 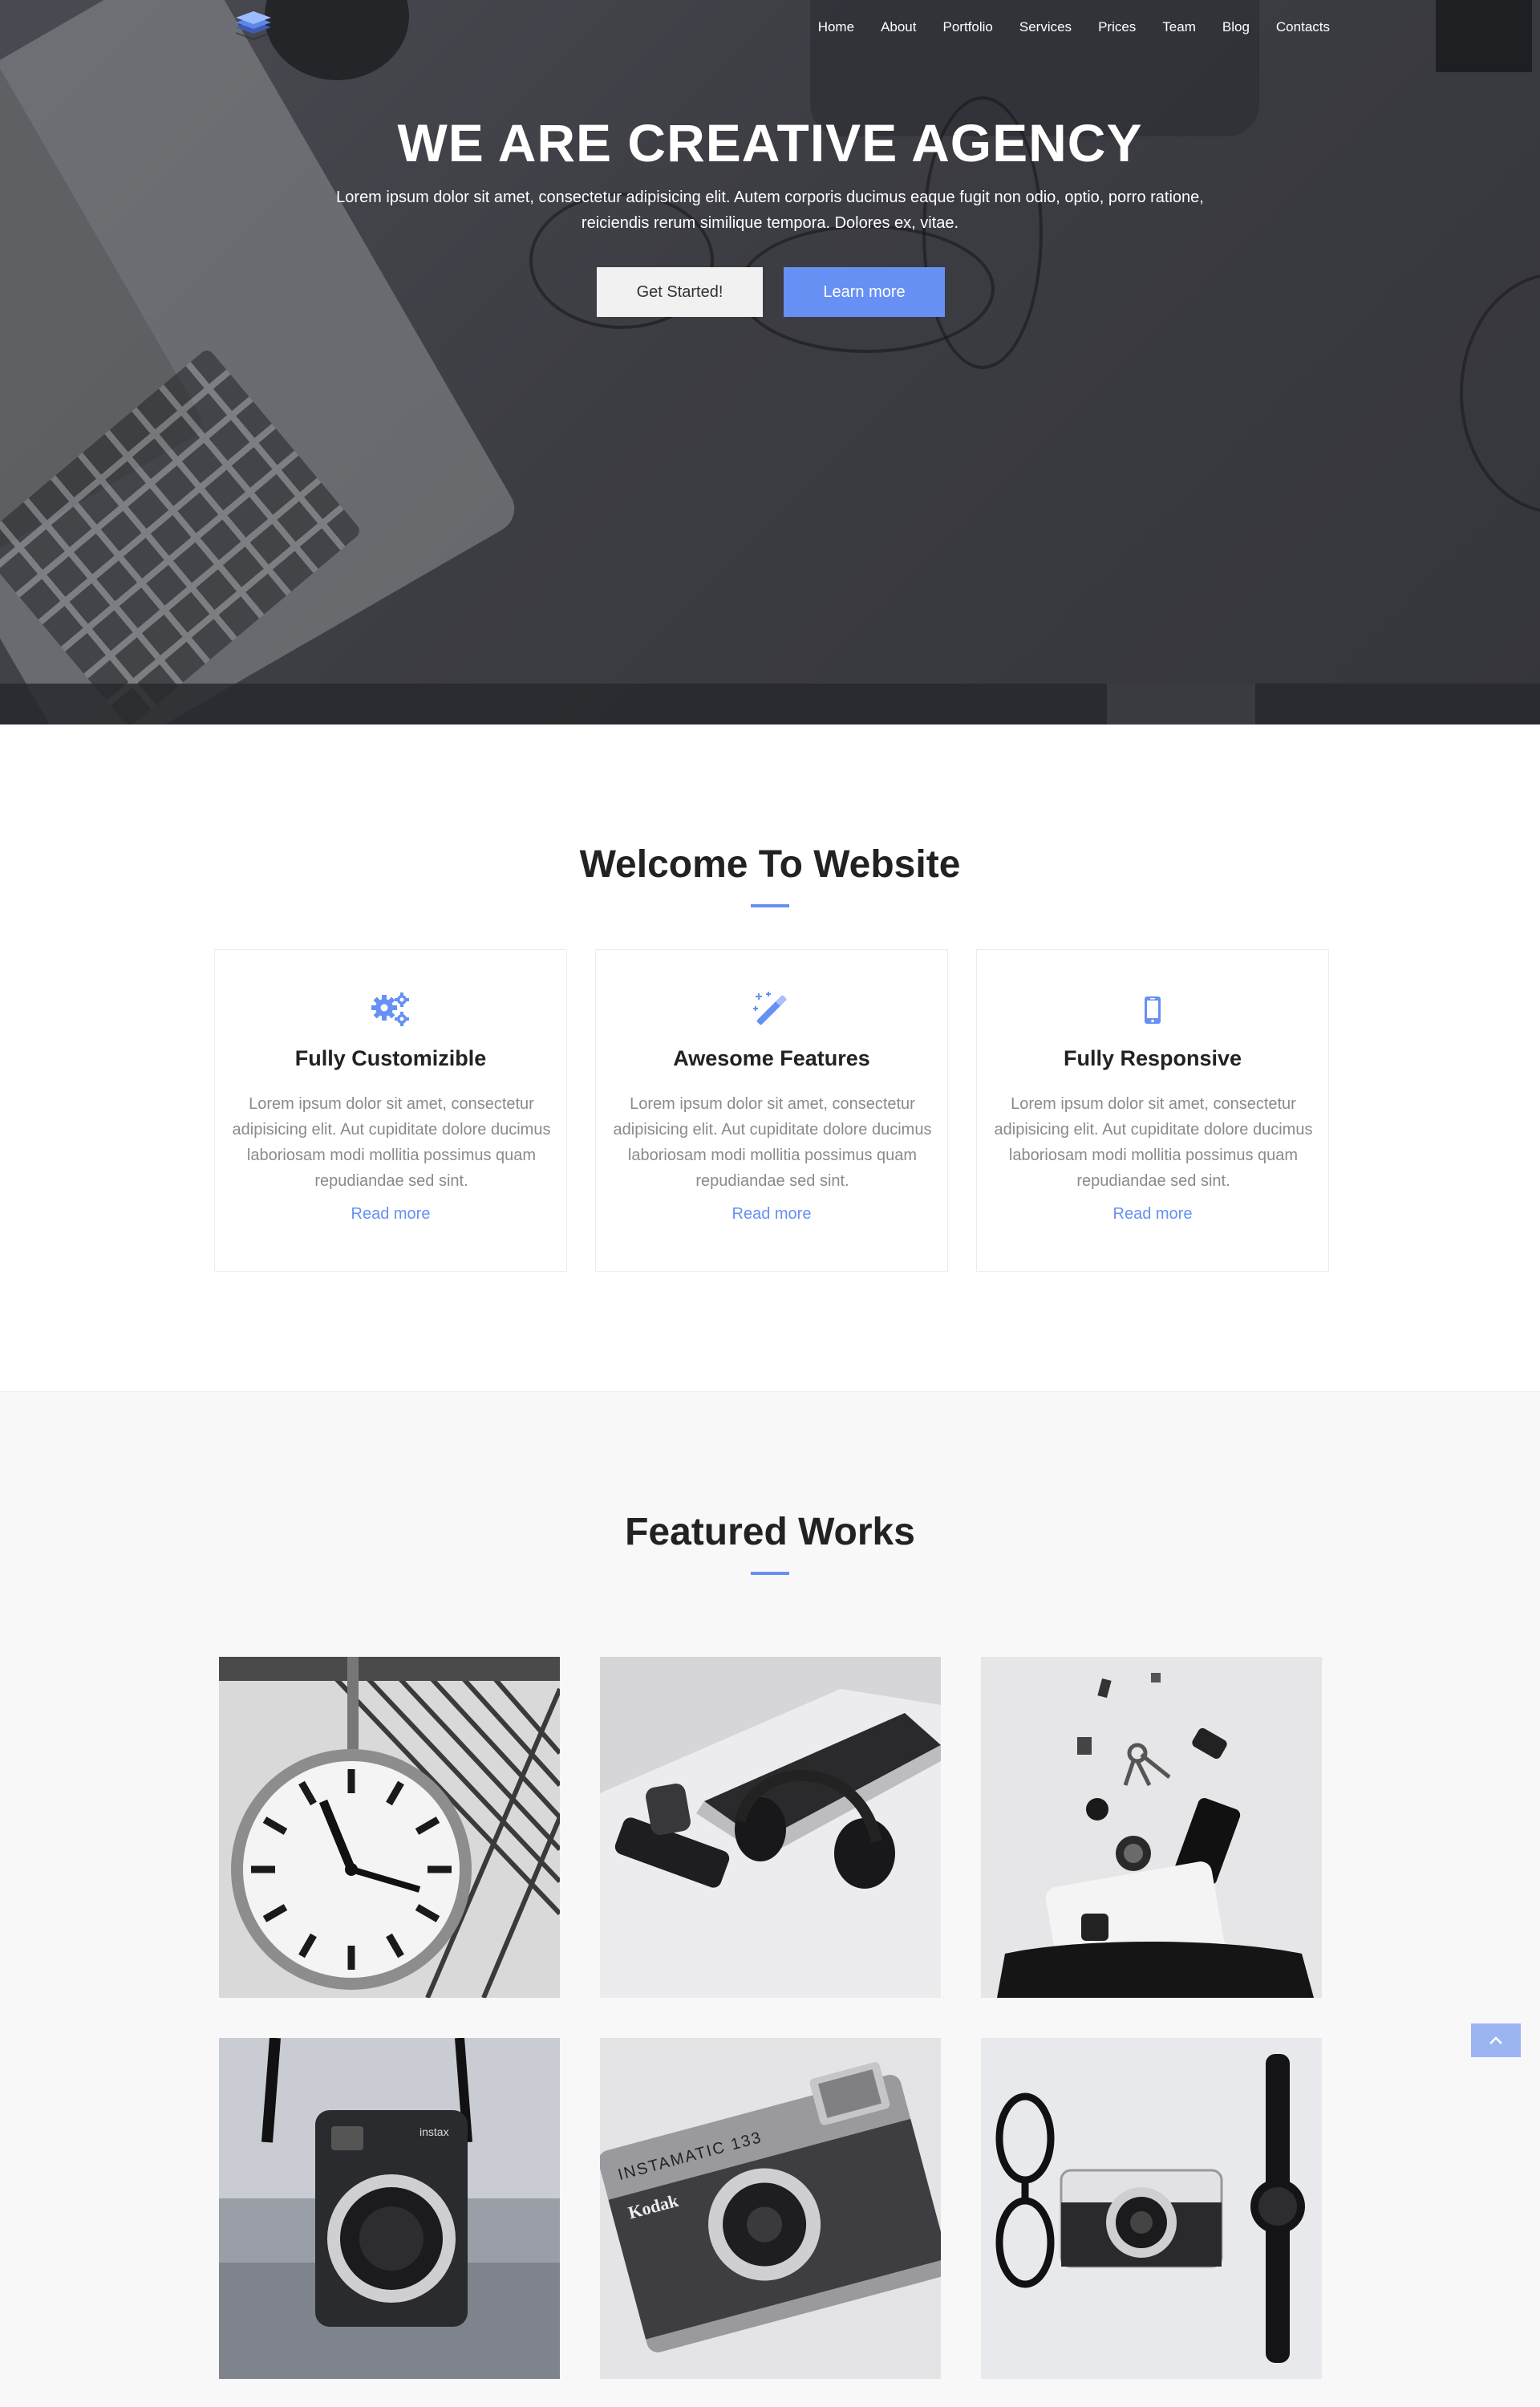 I want to click on camera-glasses-watch-photo, so click(x=1151, y=2208).